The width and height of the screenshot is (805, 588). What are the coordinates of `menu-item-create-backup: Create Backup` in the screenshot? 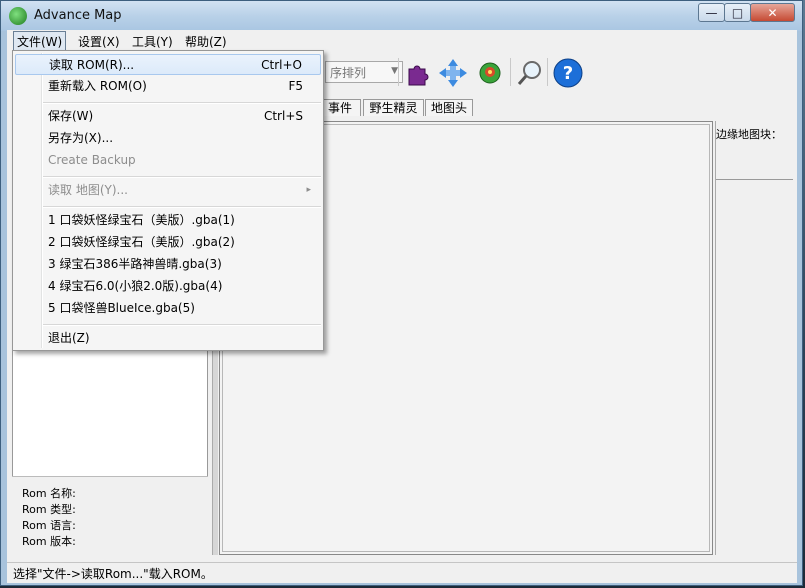 It's located at (168, 160).